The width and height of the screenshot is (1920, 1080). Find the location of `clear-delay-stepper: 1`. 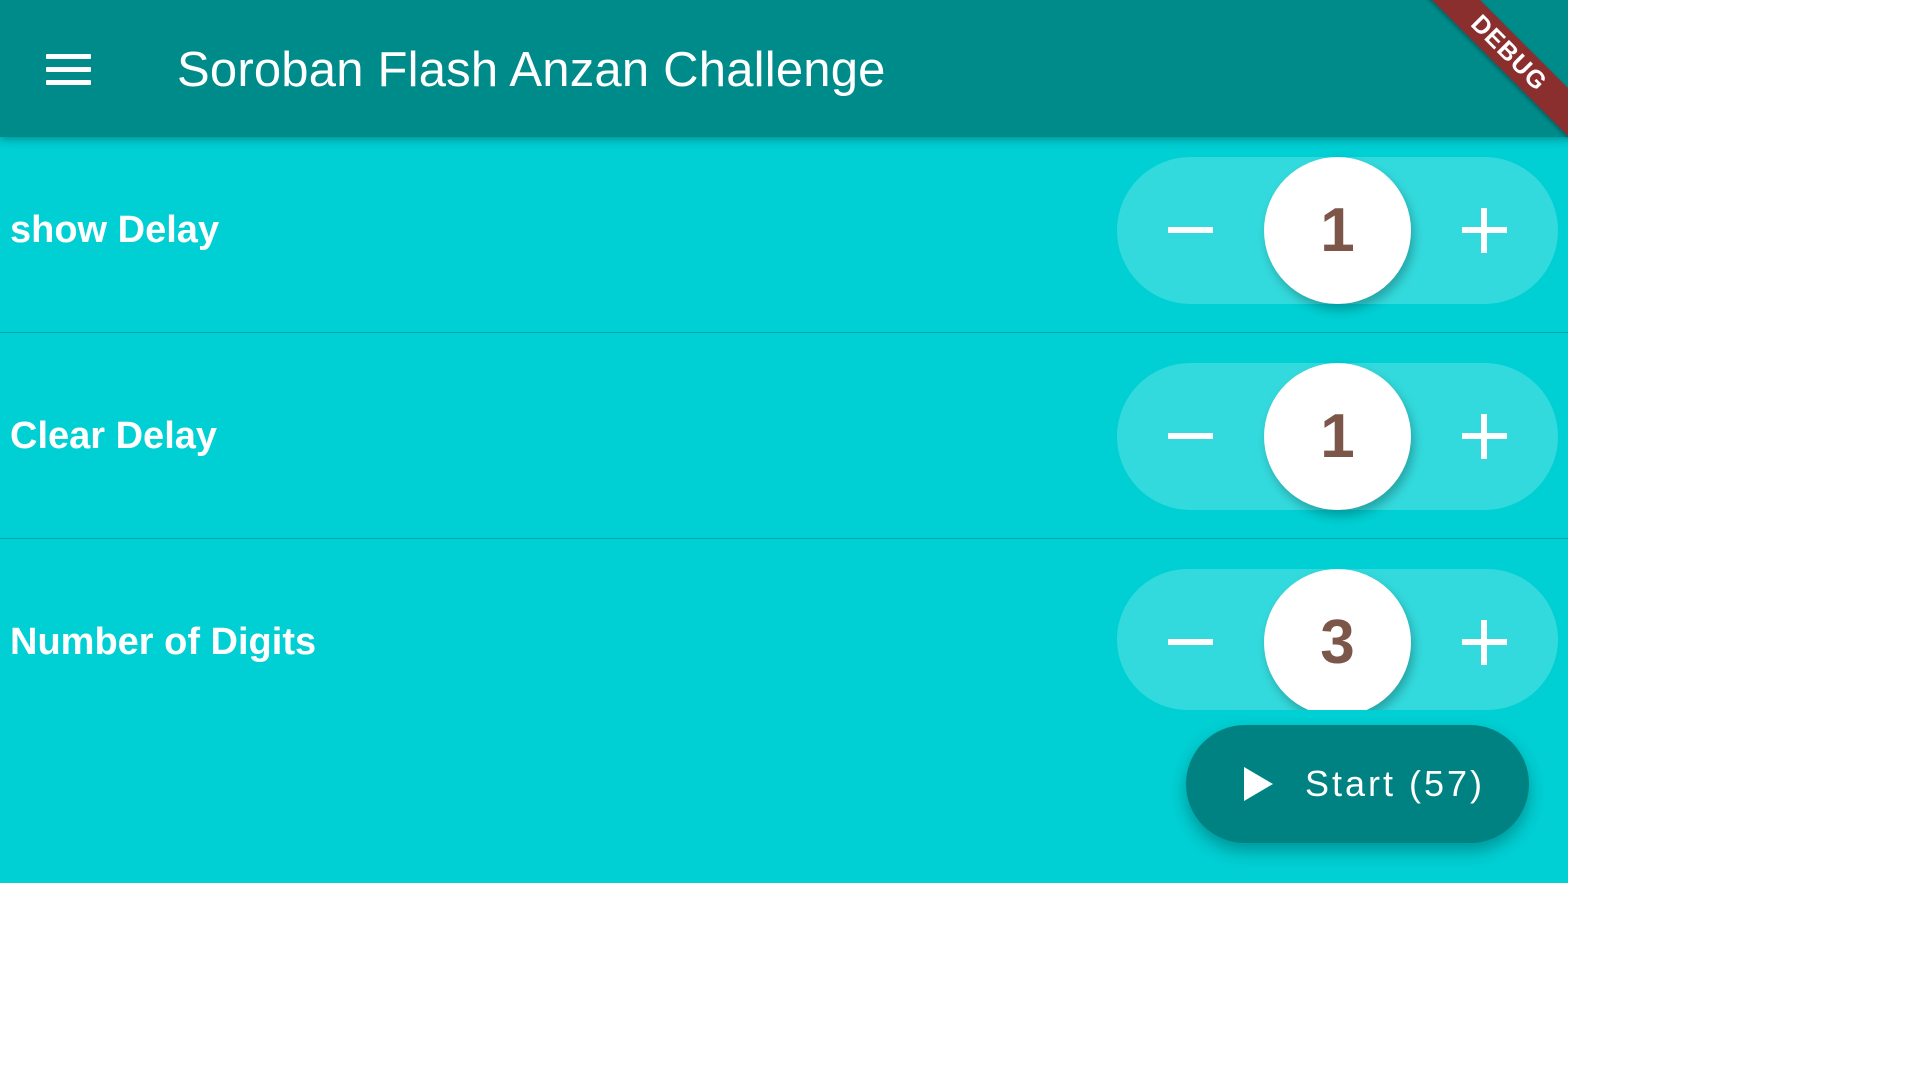

clear-delay-stepper: 1 is located at coordinates (1337, 436).